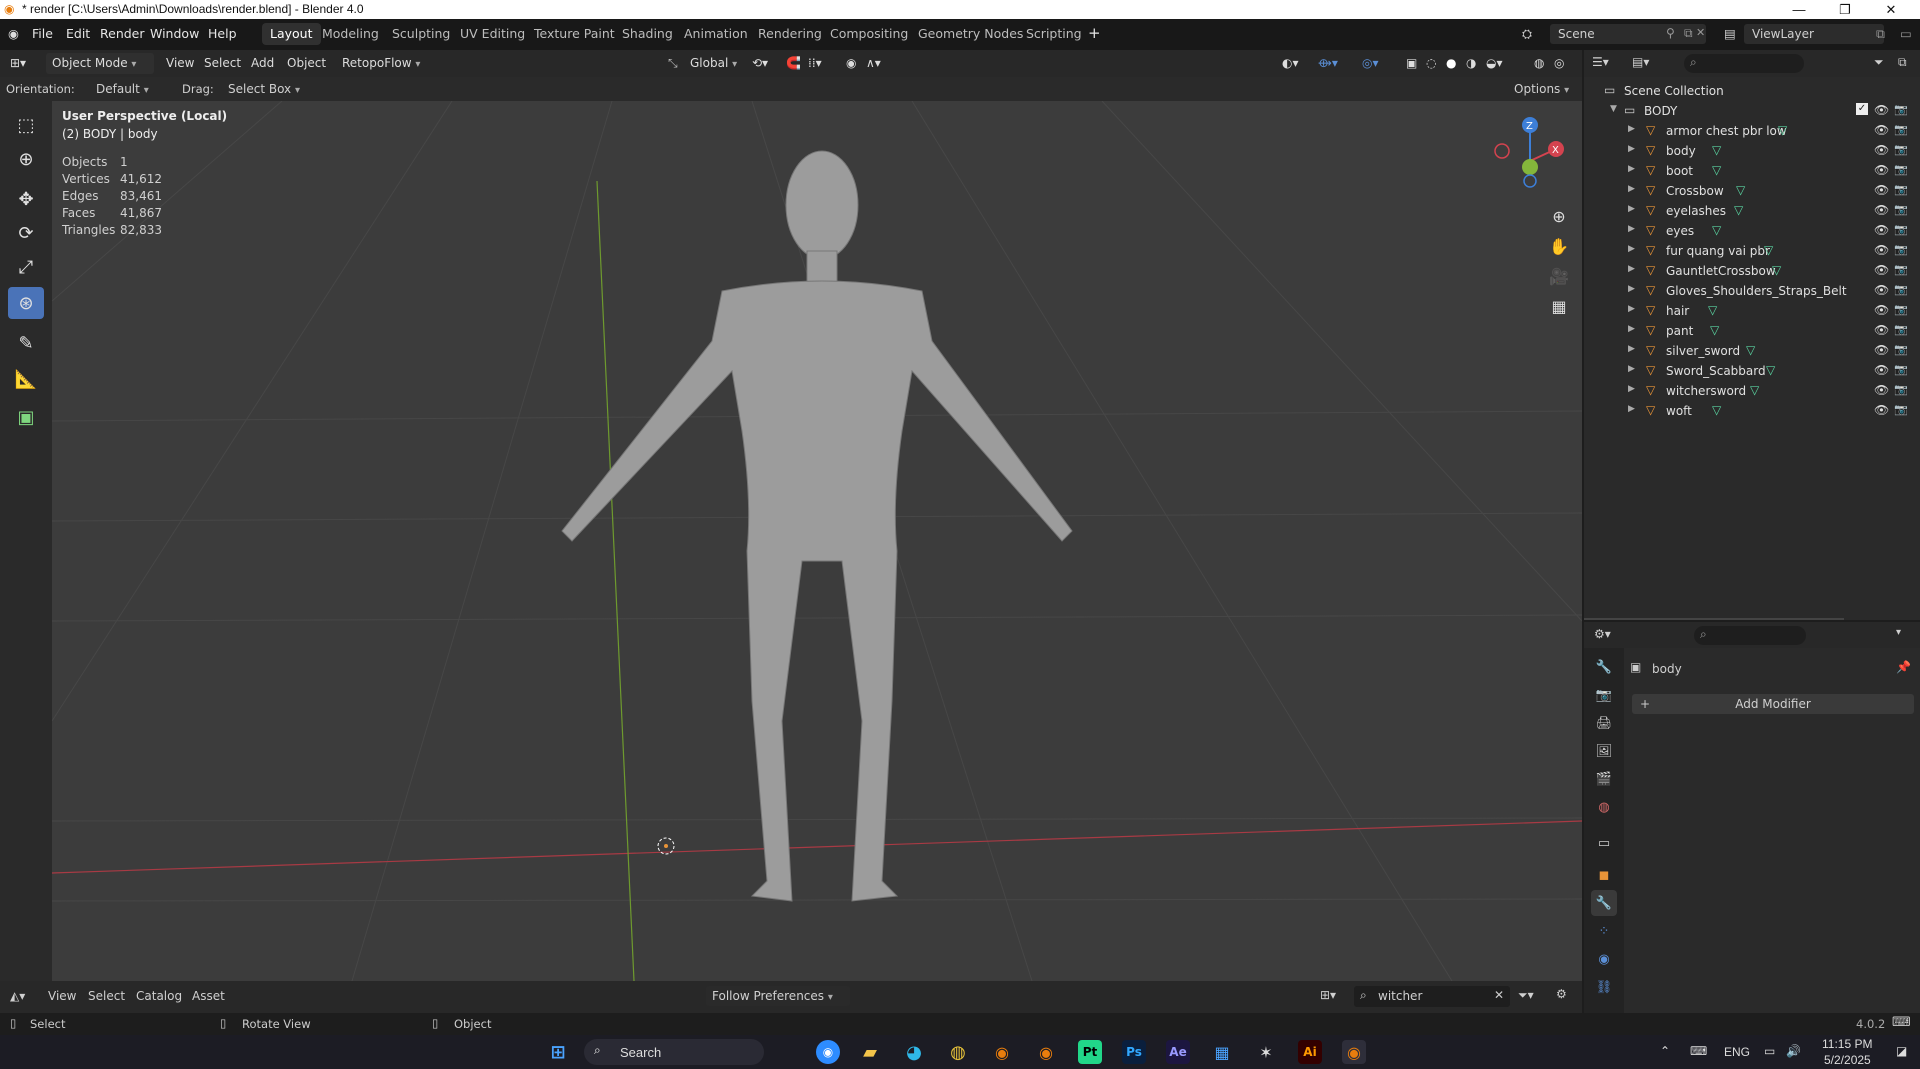 This screenshot has height=1069, width=1920. I want to click on properties-editor-icon: ⚙▾, so click(1602, 634).